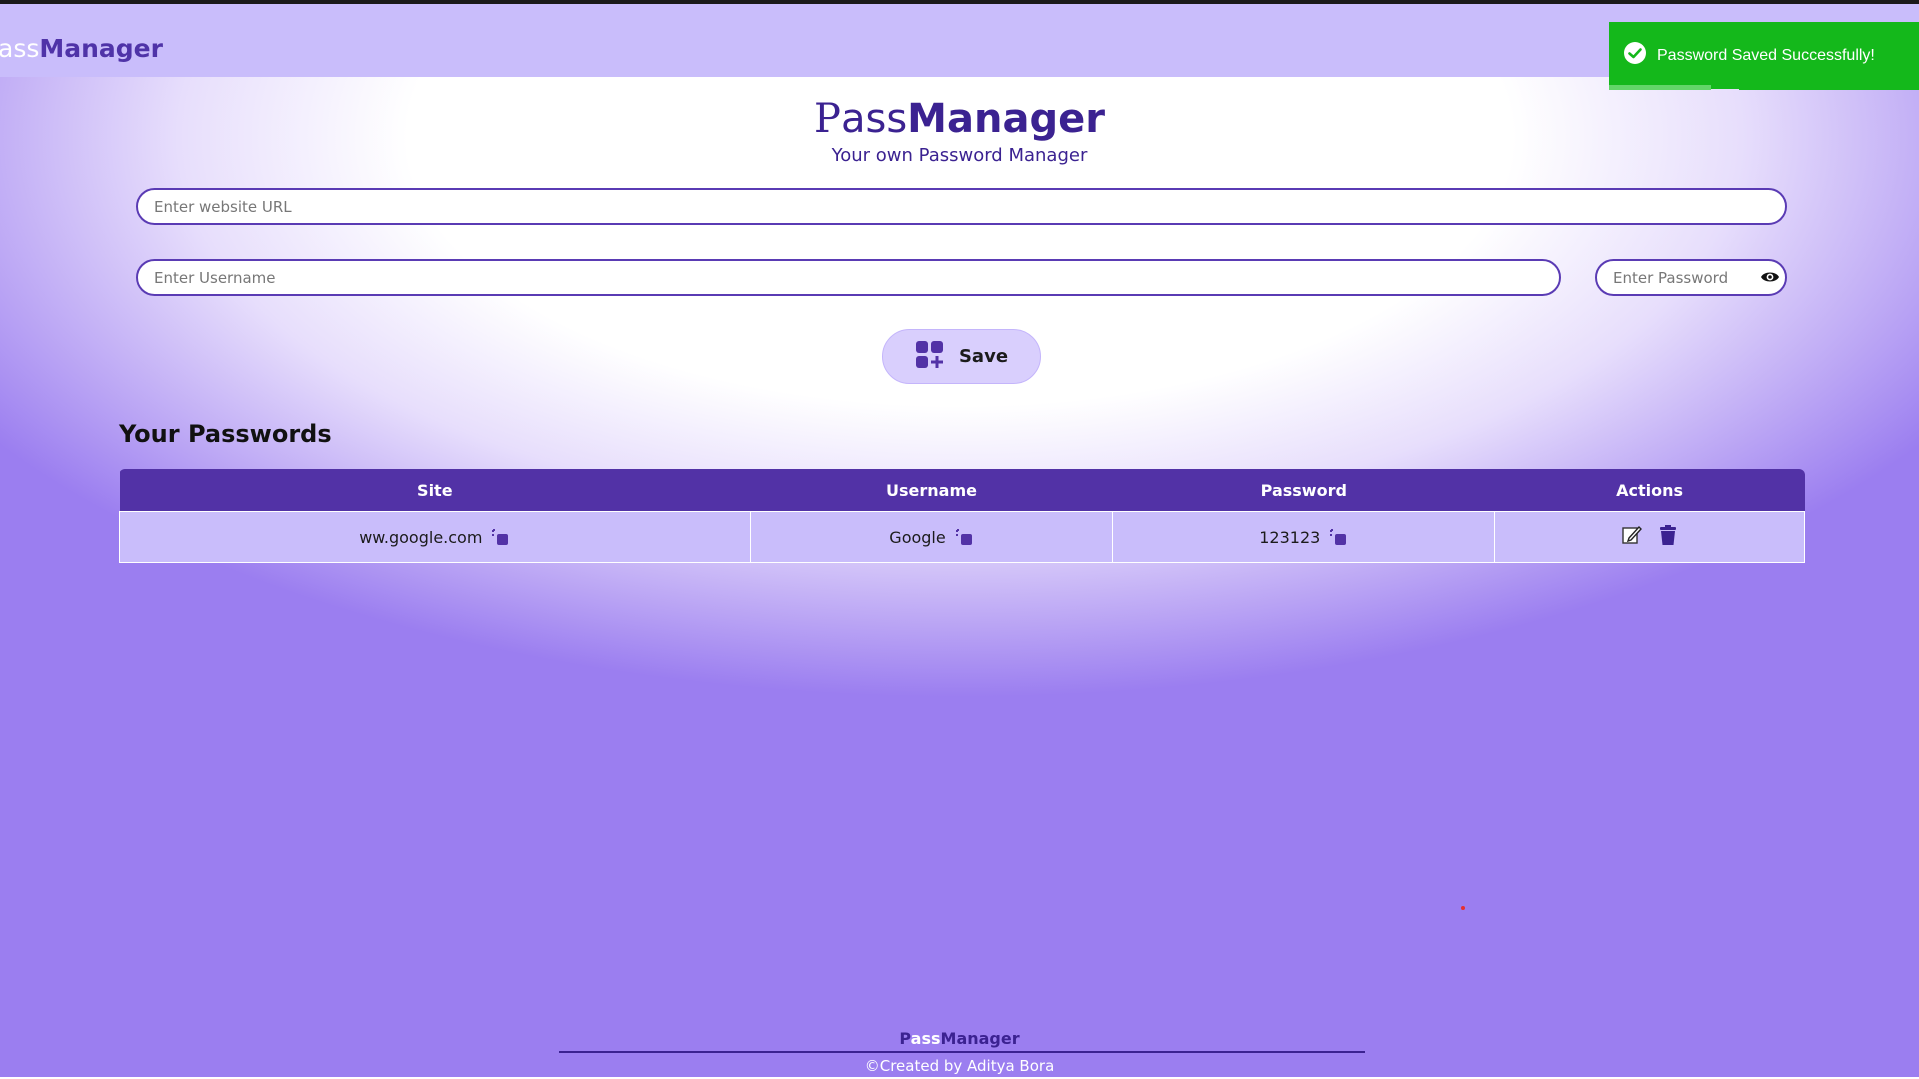  I want to click on column-header-username: Username, so click(931, 490).